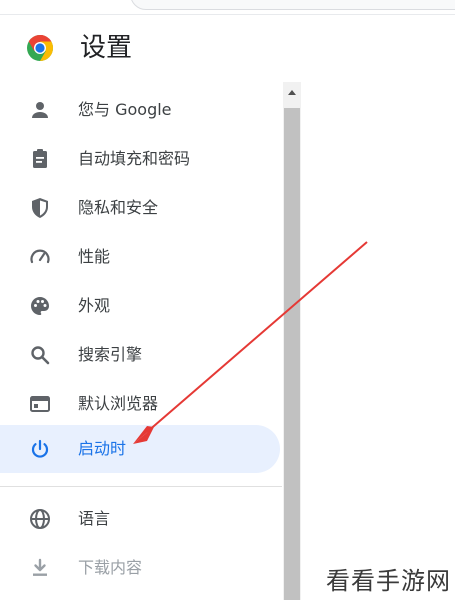 This screenshot has height=600, width=455. I want to click on sidebar-item-search-engine: 搜索引擎, so click(140, 355).